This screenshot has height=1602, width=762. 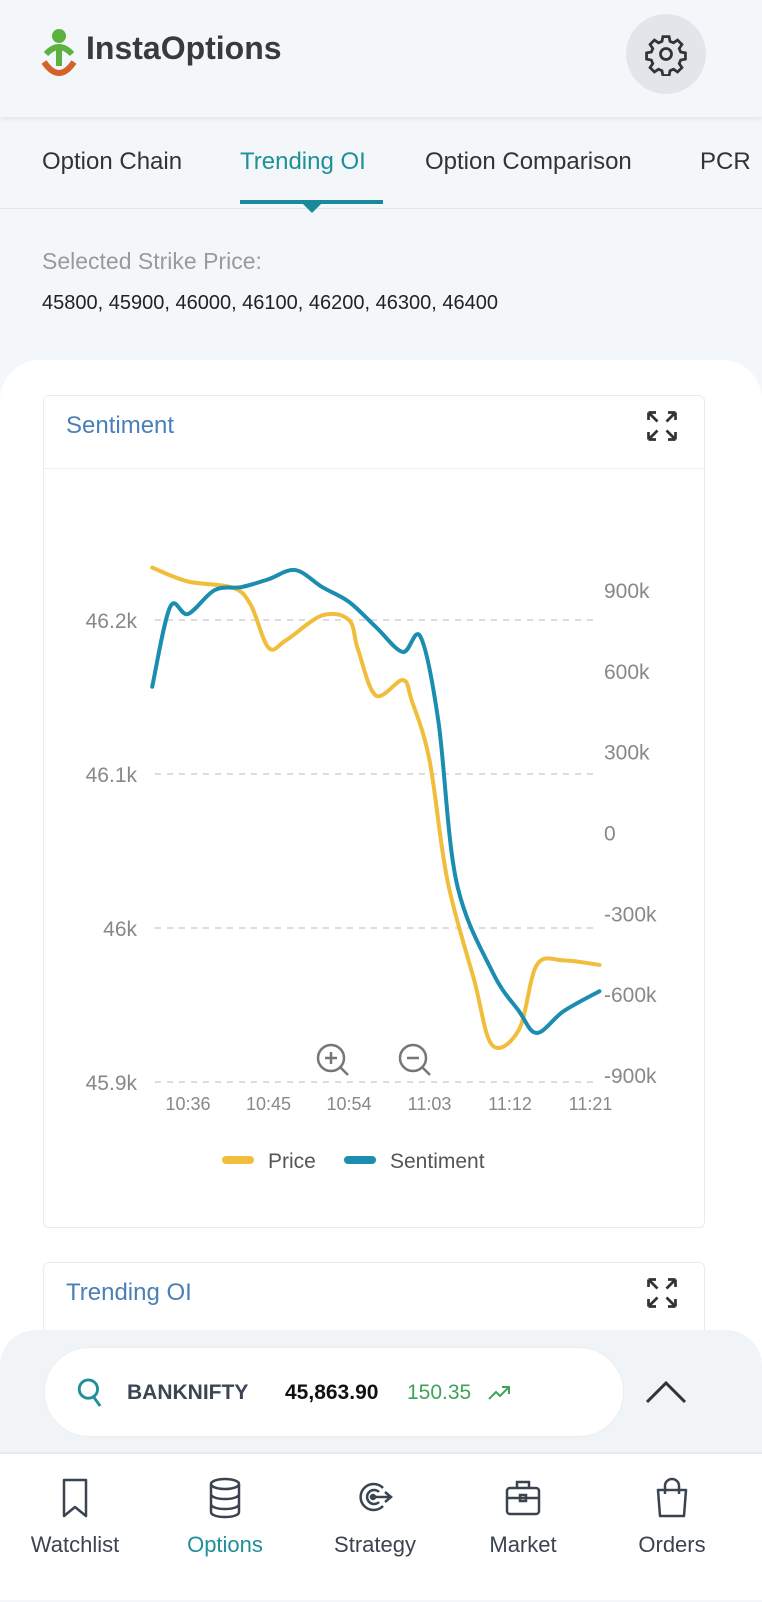 I want to click on left-tick-label: 46.1k, so click(x=112, y=775).